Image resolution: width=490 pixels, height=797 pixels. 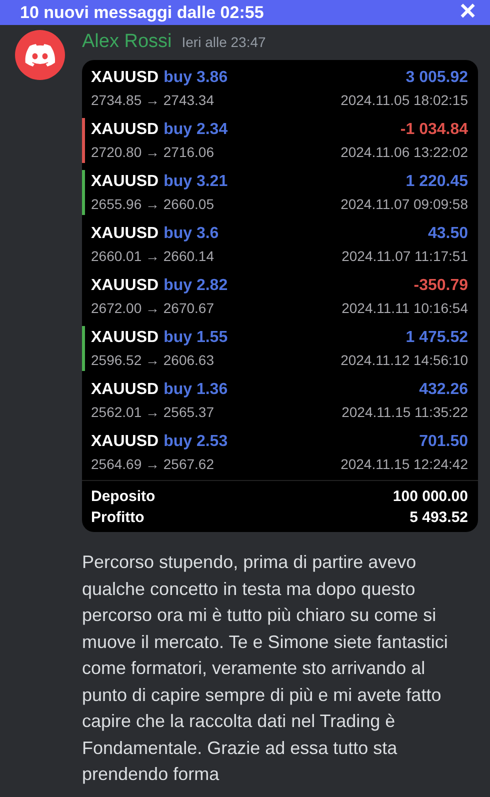 What do you see at coordinates (433, 130) in the screenshot?
I see `trade-profit: -1 034.84` at bounding box center [433, 130].